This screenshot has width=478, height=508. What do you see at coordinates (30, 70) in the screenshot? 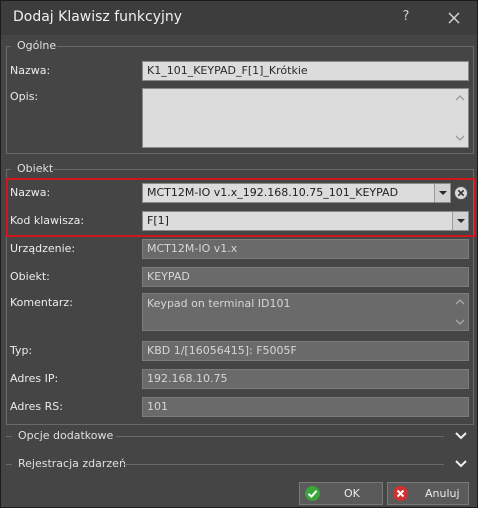
I see `general-name-label: Nazwa:` at bounding box center [30, 70].